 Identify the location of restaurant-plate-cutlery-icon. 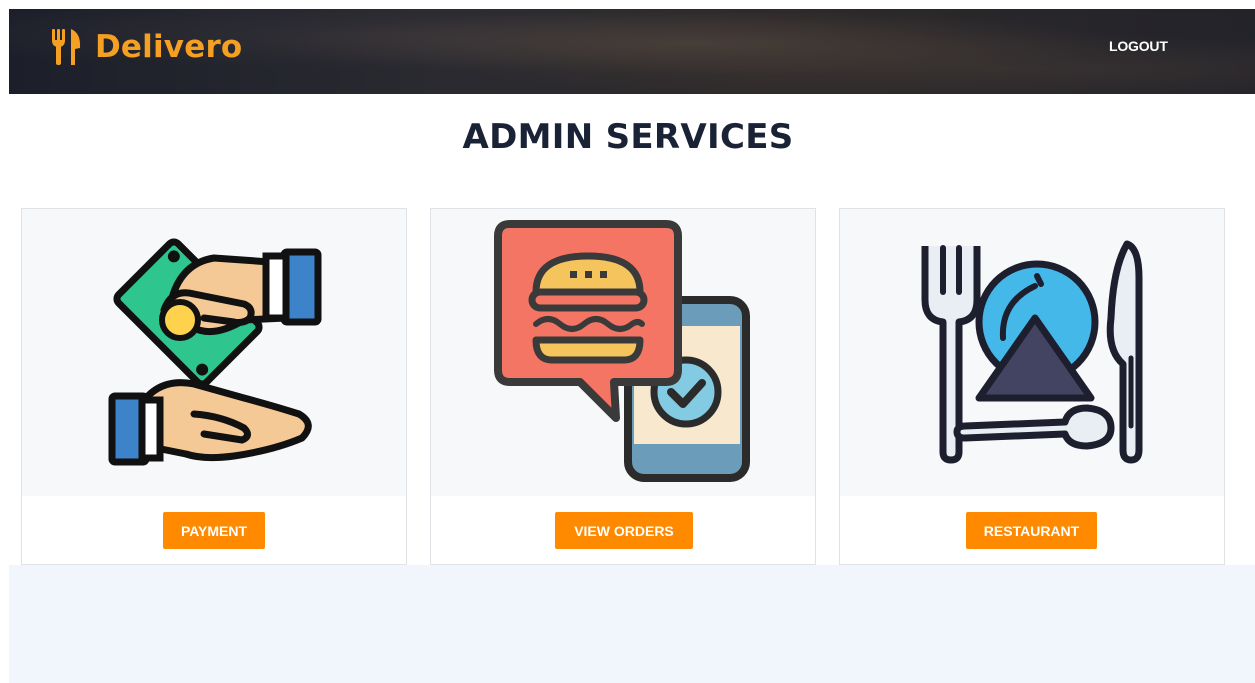
(1032, 351).